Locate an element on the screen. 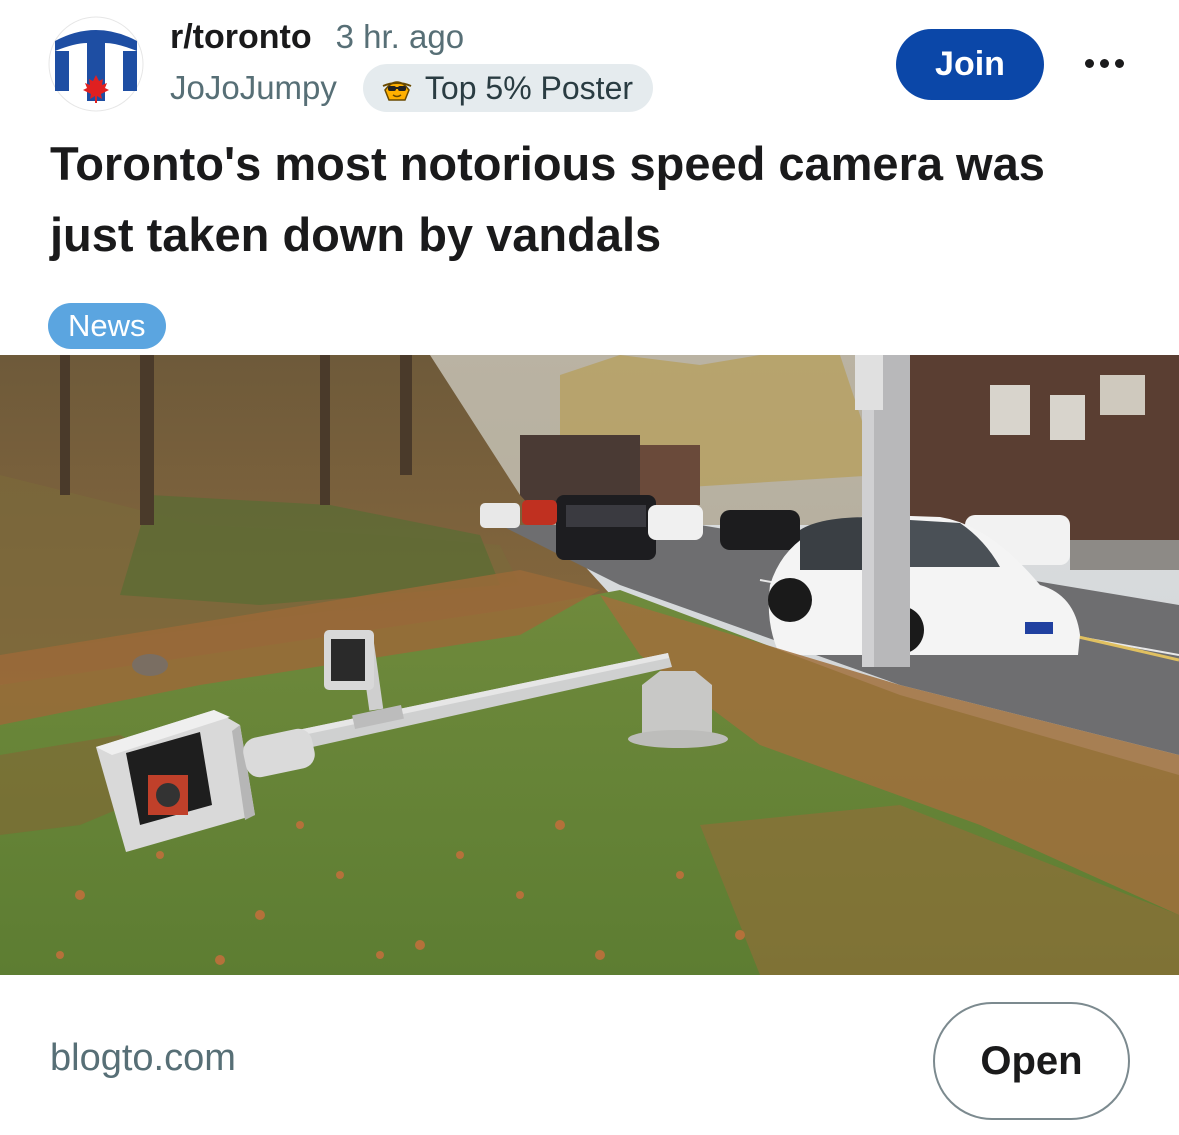  post-tag-news: News is located at coordinates (107, 326).